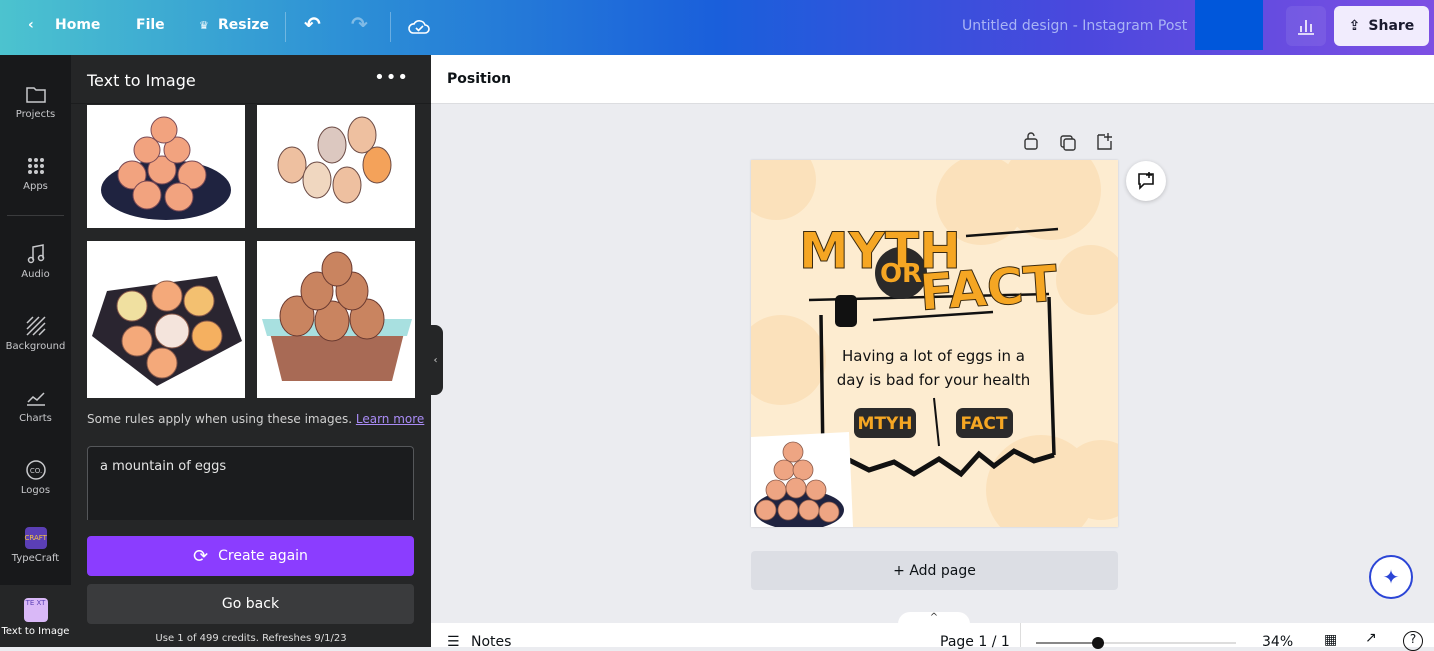  What do you see at coordinates (35, 418) in the screenshot?
I see `sidebar-item-label: Charts` at bounding box center [35, 418].